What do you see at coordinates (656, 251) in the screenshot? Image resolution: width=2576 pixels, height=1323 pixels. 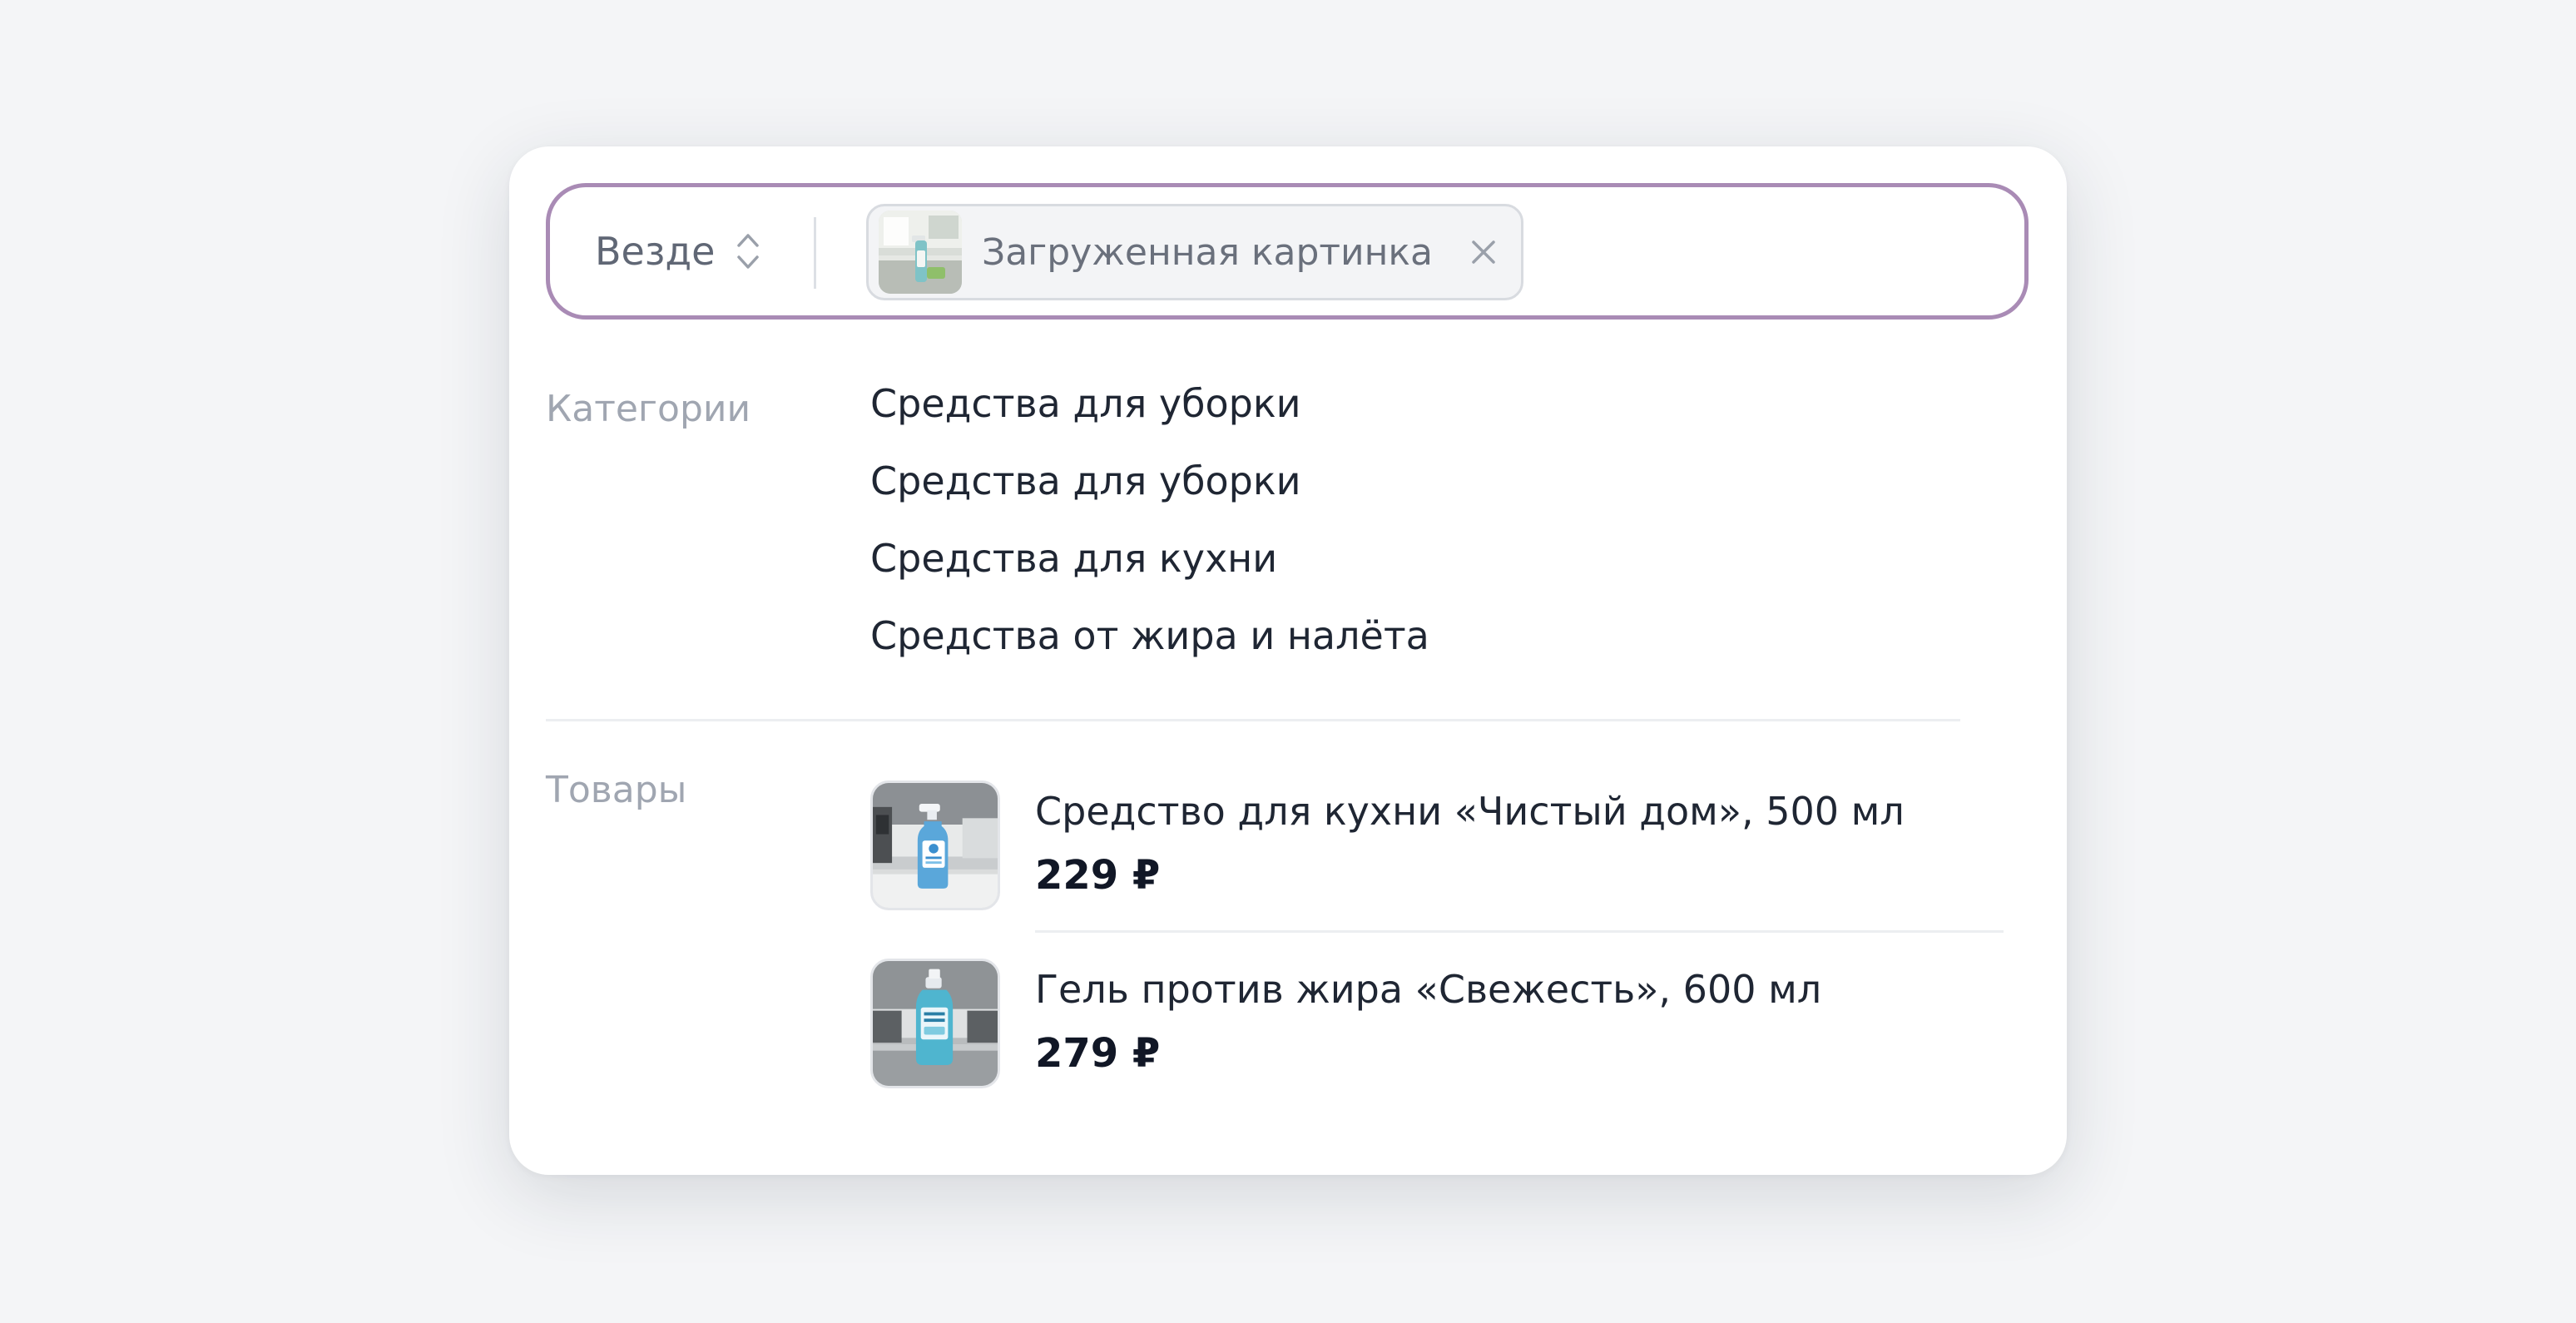 I see `scope-label: Везде` at bounding box center [656, 251].